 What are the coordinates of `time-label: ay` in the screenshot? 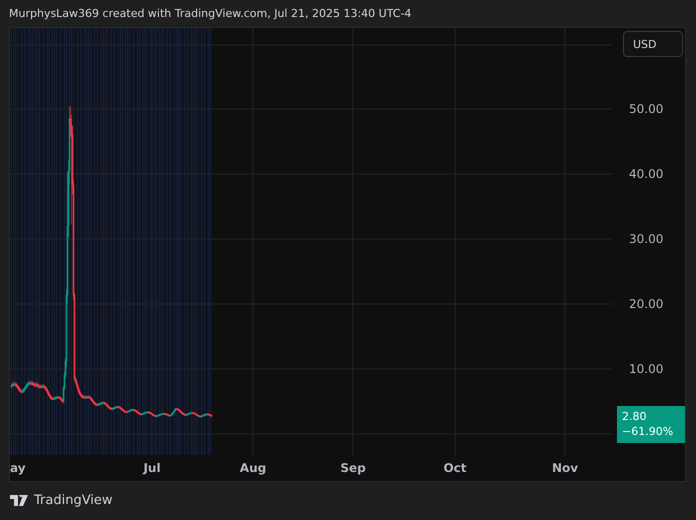 It's located at (18, 468).